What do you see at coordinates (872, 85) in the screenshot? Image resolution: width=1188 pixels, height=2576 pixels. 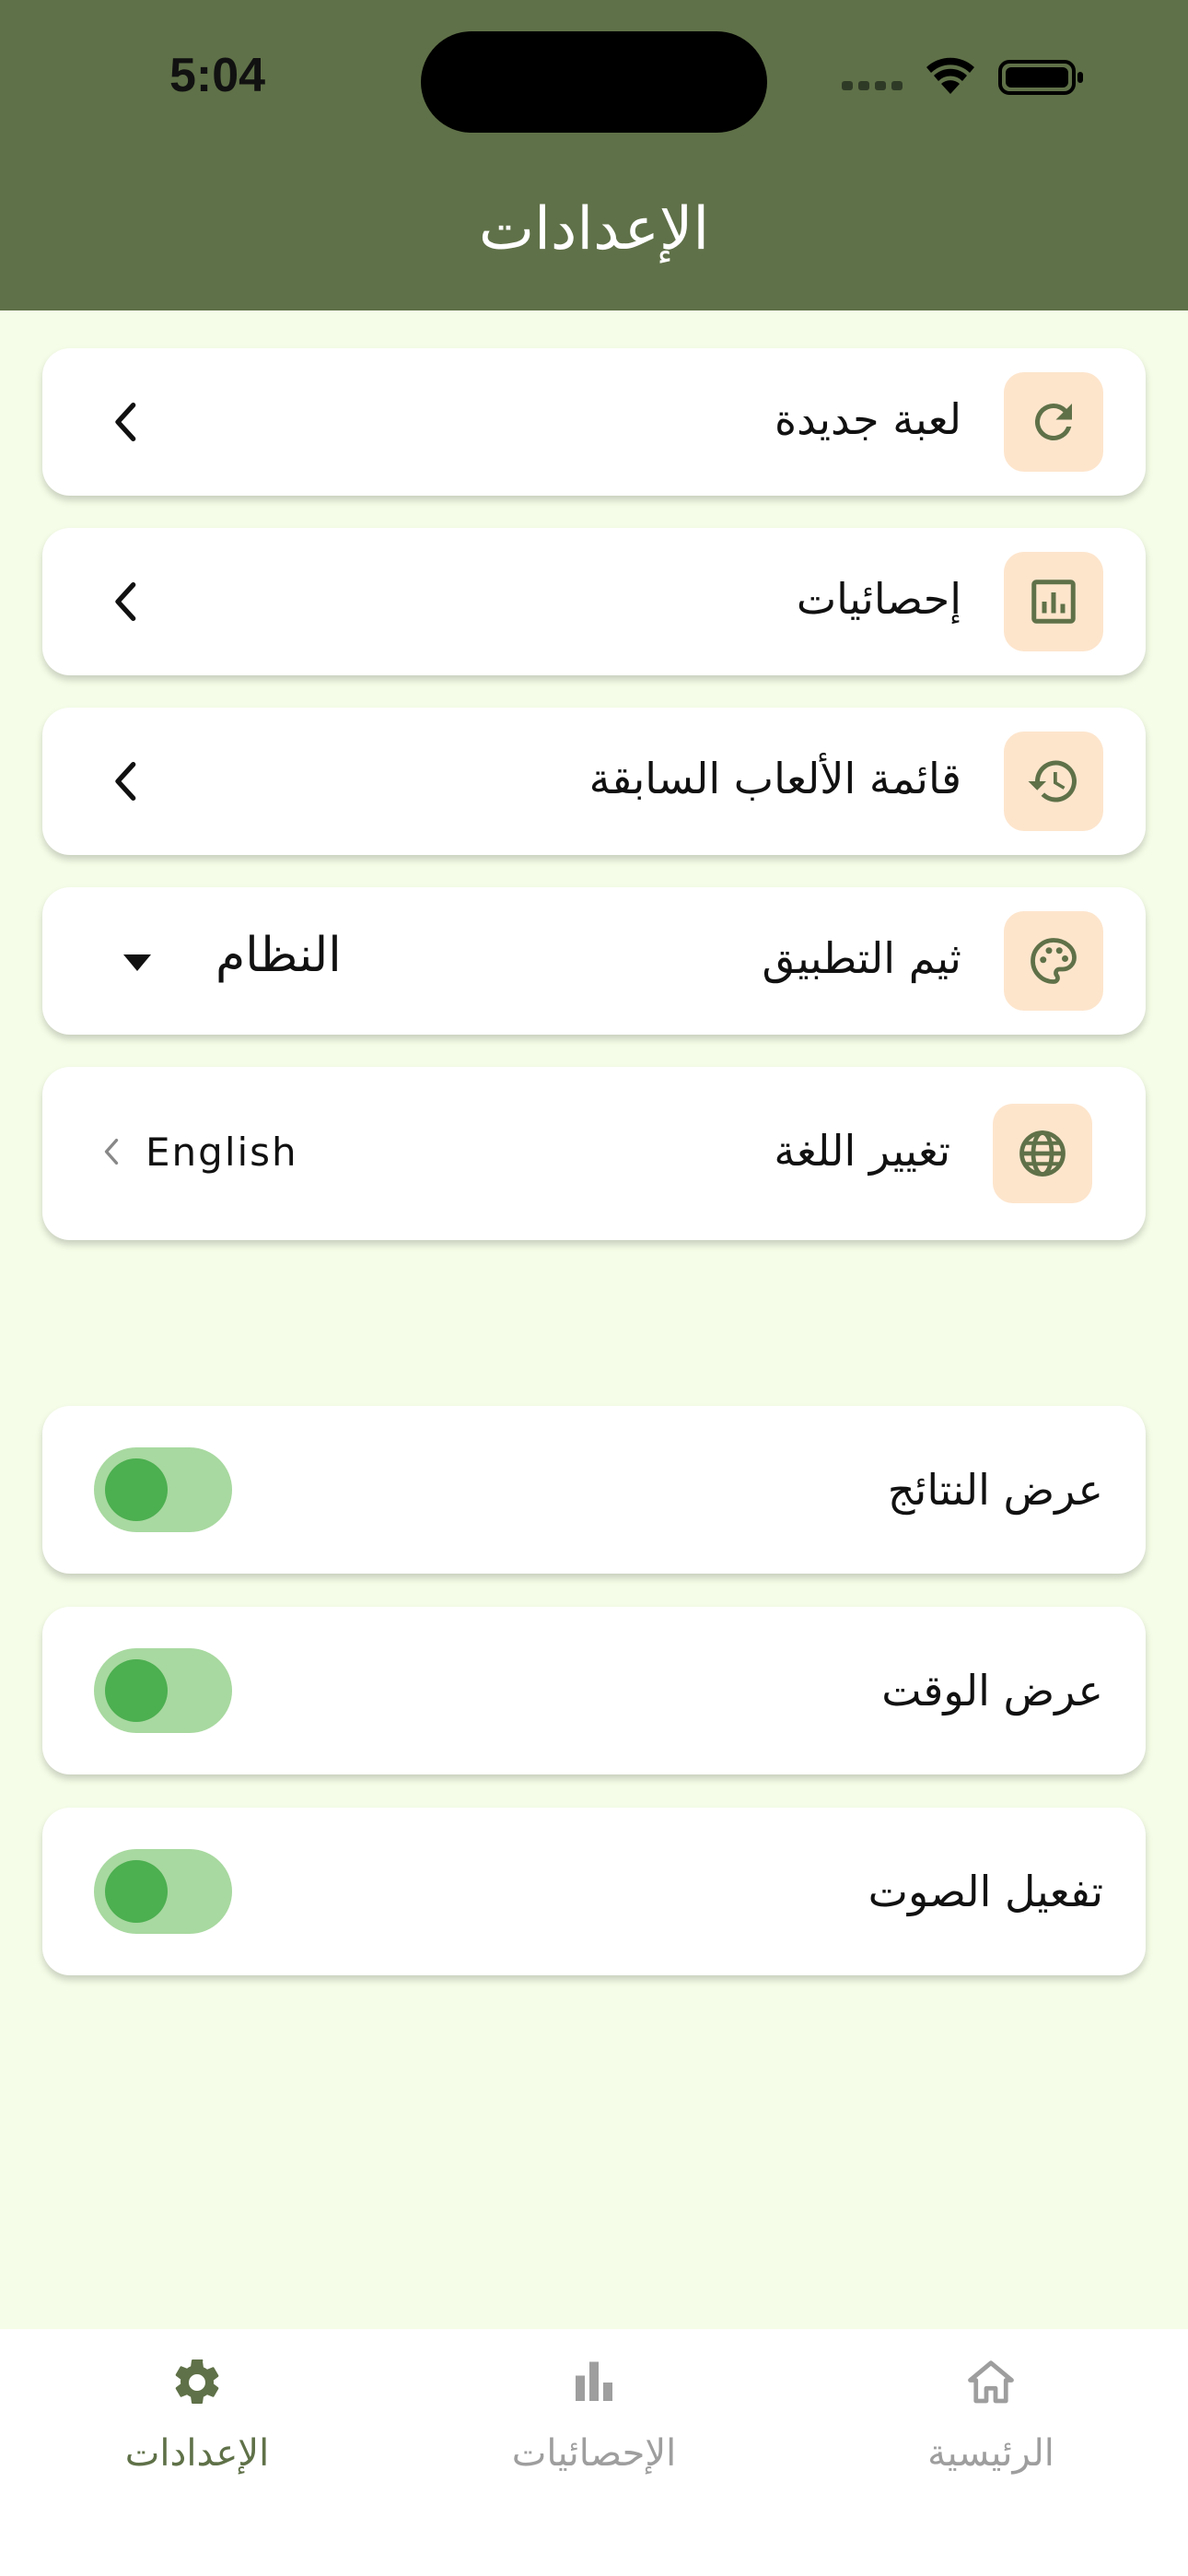 I see `signal-icon` at bounding box center [872, 85].